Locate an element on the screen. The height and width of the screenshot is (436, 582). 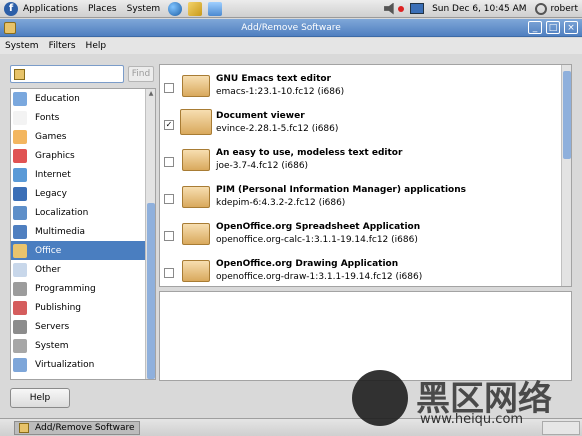
category-label: Multimedia is located at coordinates (60, 231).